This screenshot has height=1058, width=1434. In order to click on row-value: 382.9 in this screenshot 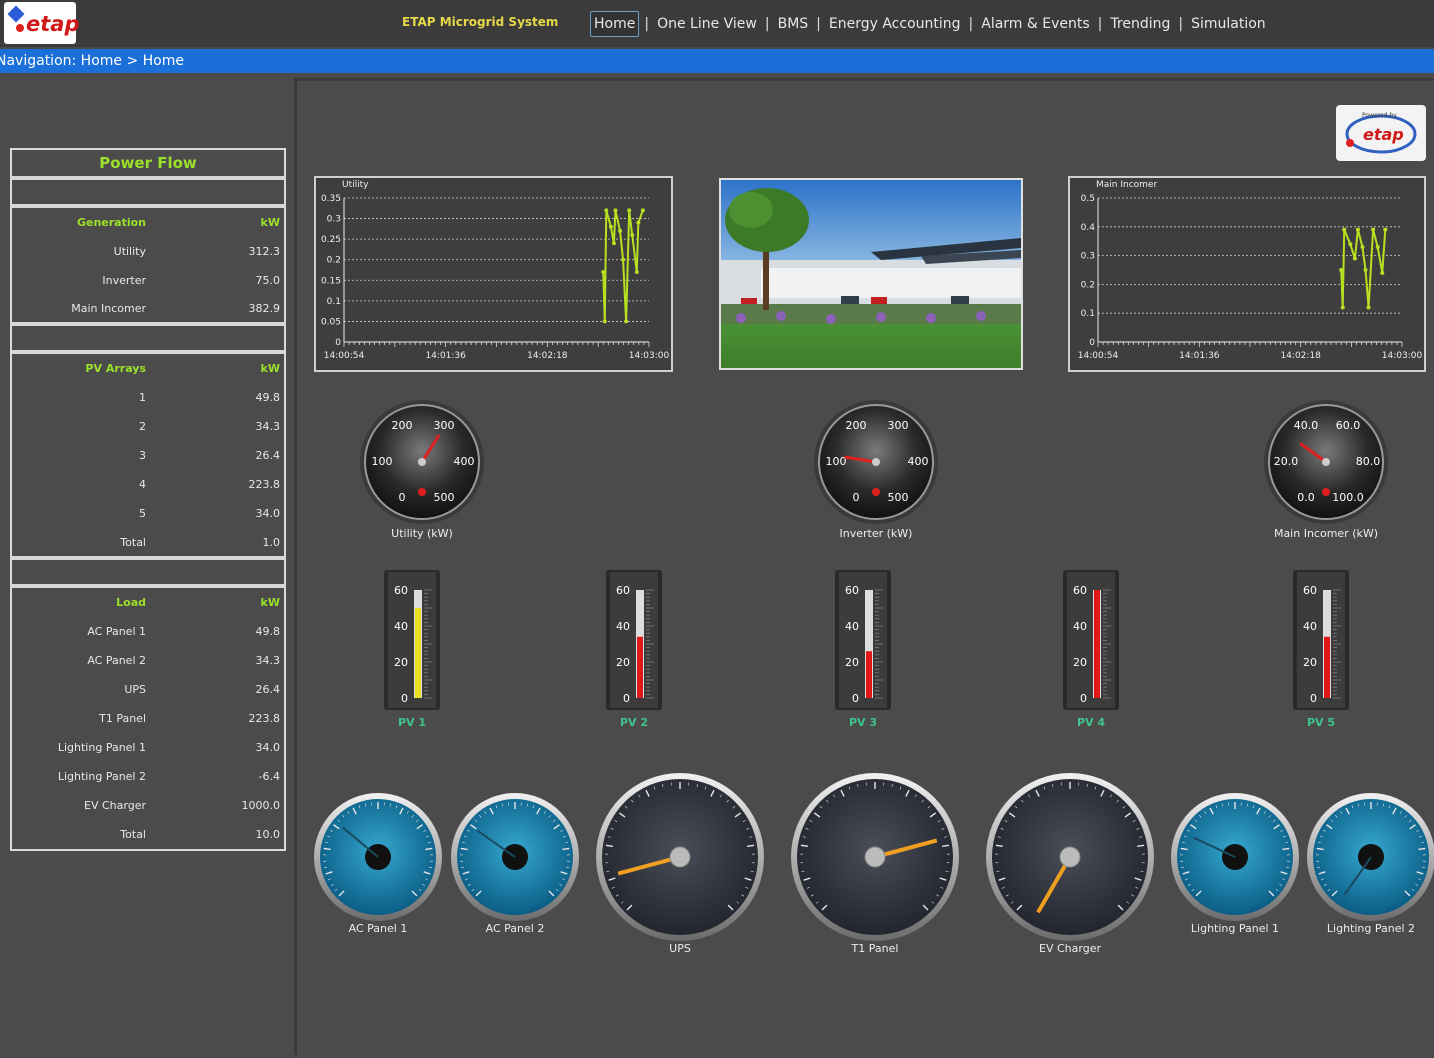, I will do `click(265, 308)`.